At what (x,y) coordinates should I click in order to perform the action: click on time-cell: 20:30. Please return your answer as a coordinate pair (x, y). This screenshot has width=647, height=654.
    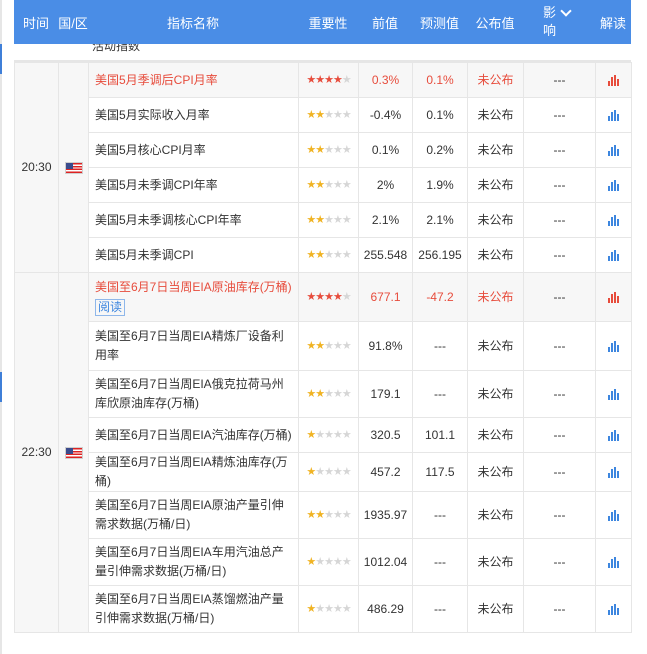
    Looking at the image, I should click on (36, 167).